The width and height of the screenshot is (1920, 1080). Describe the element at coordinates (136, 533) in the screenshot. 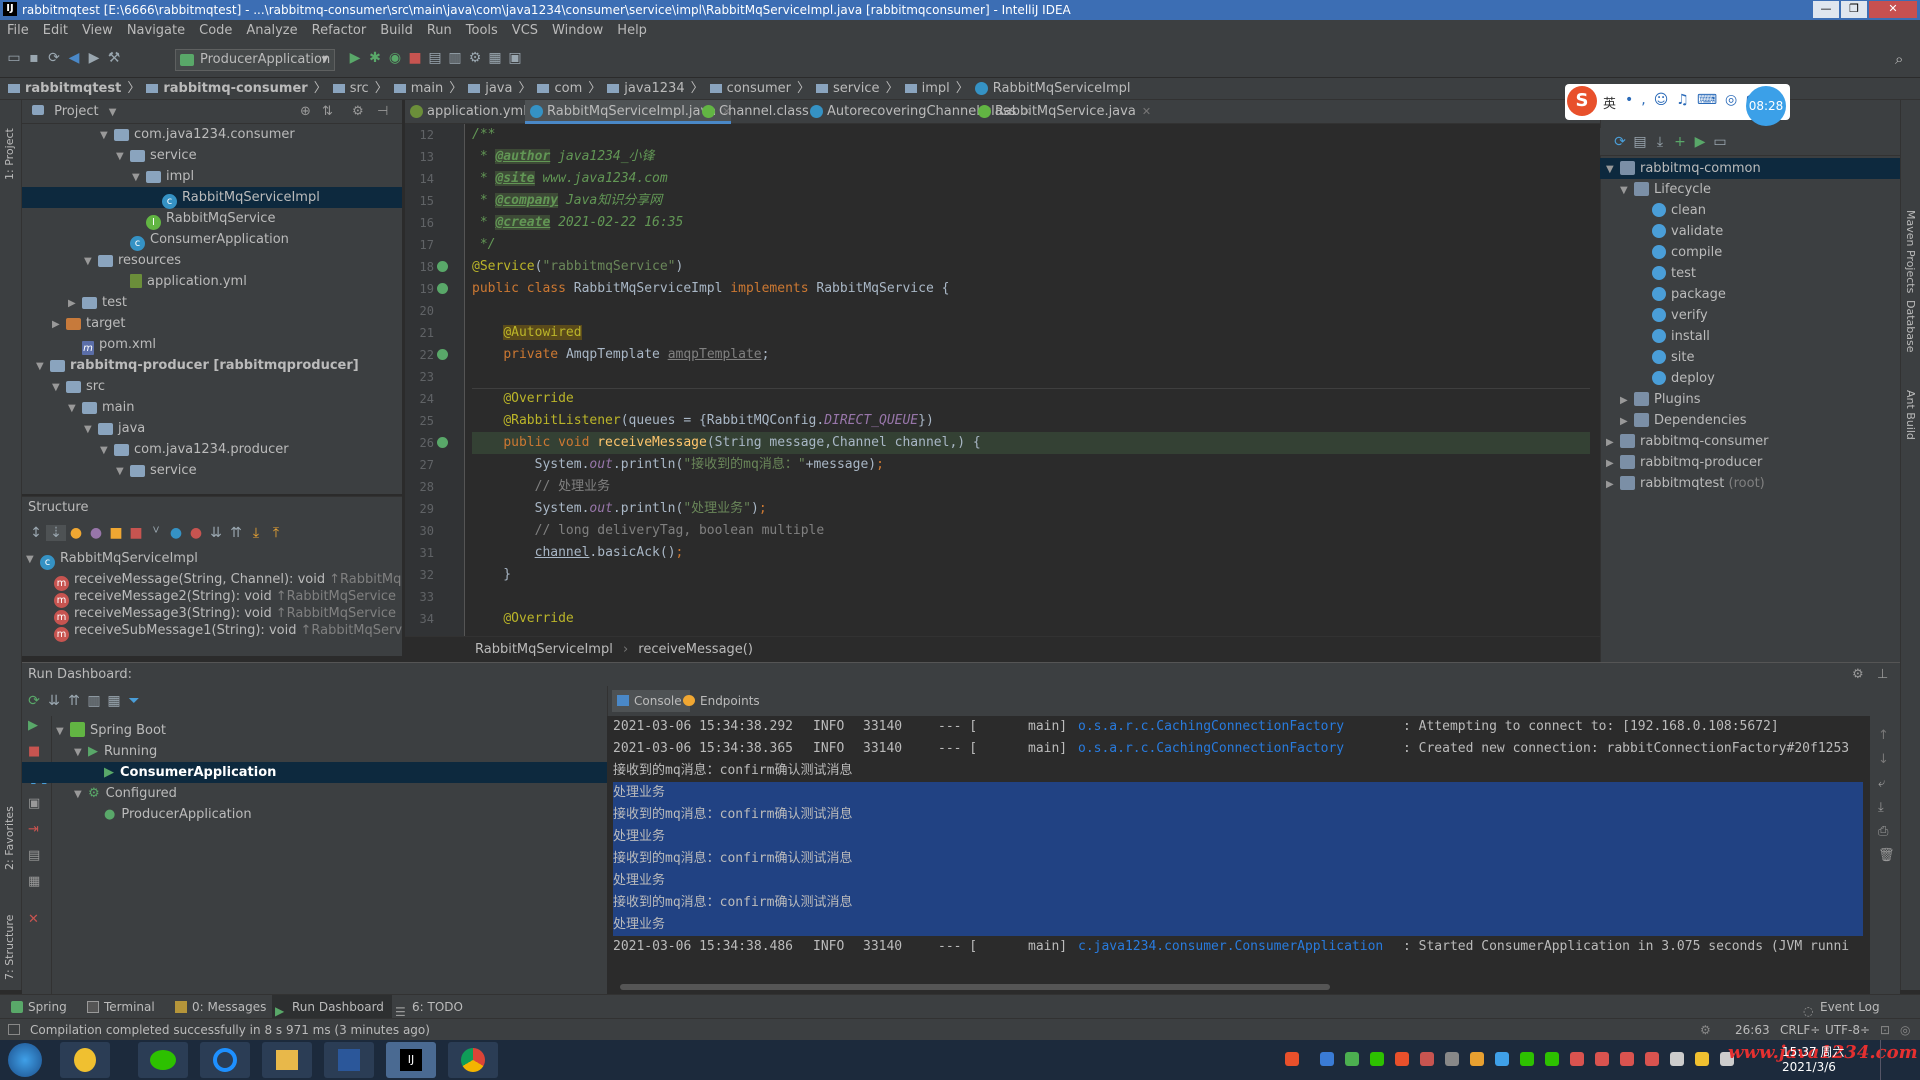

I see `show-nonpublic-icon: ■` at that location.